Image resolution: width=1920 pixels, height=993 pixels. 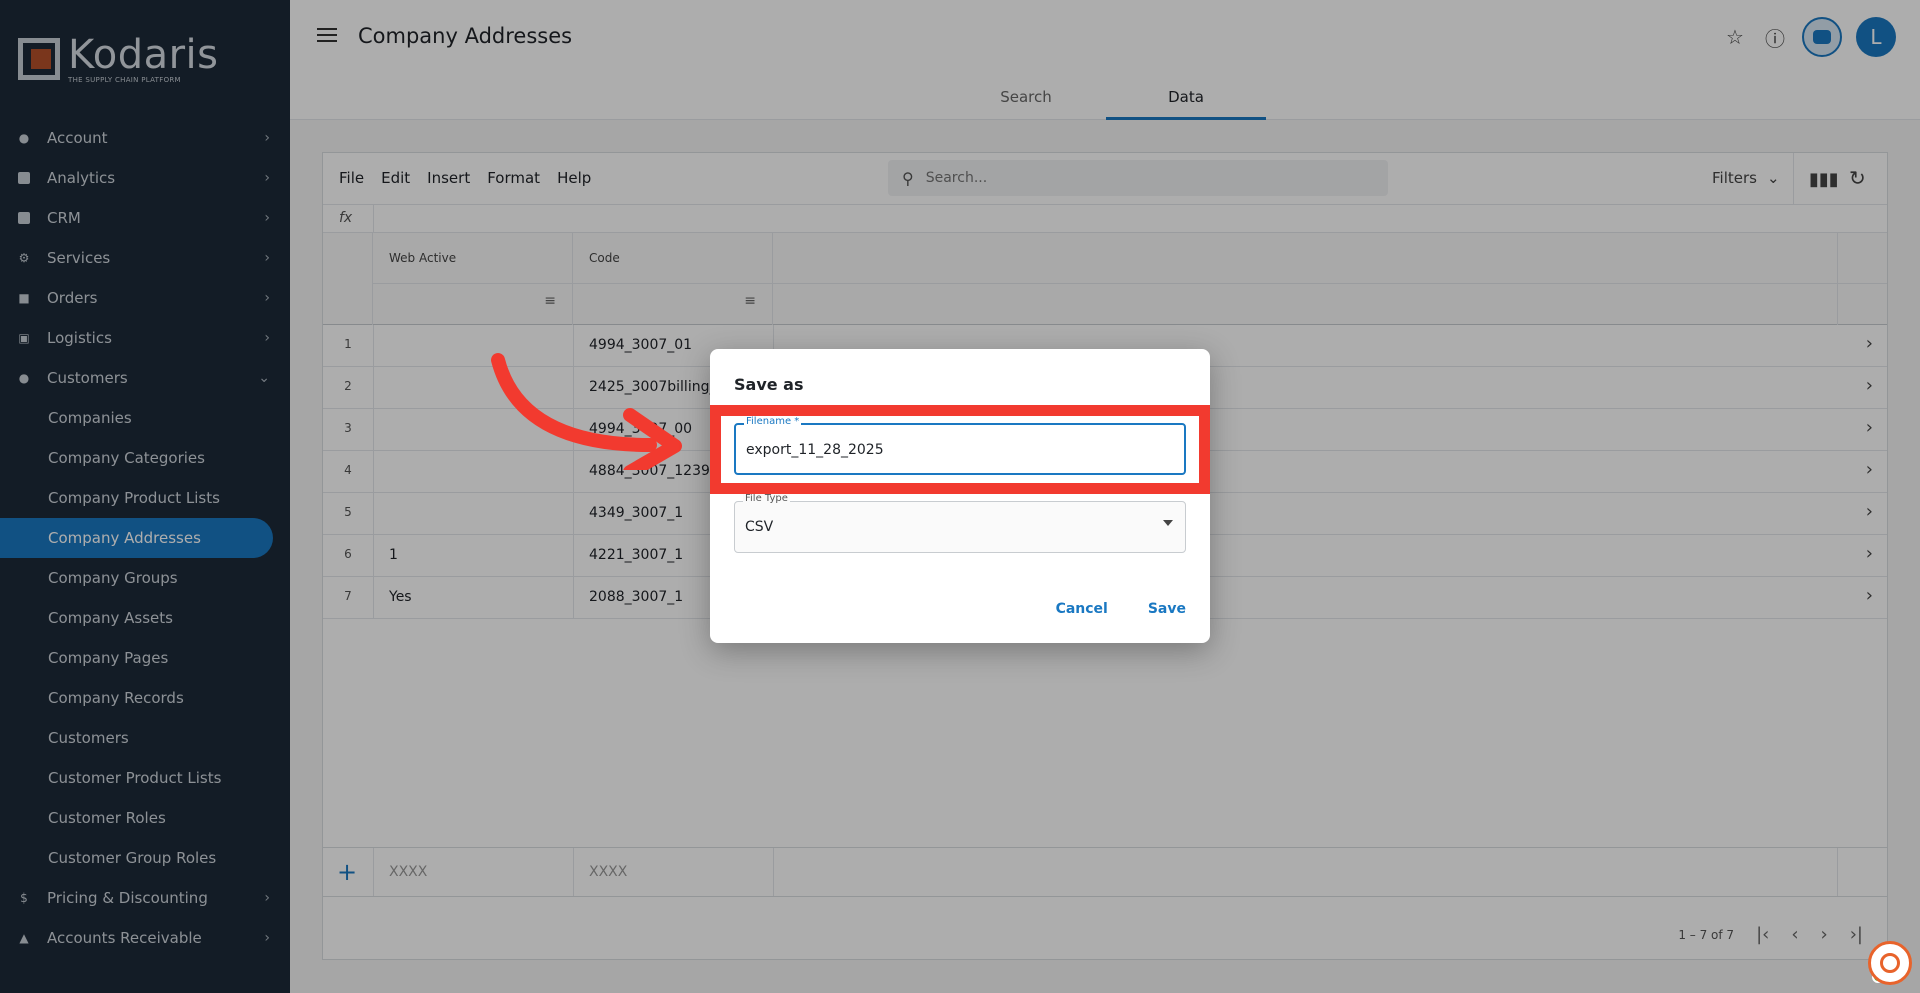 What do you see at coordinates (759, 527) in the screenshot?
I see `file-type-value: CSV` at bounding box center [759, 527].